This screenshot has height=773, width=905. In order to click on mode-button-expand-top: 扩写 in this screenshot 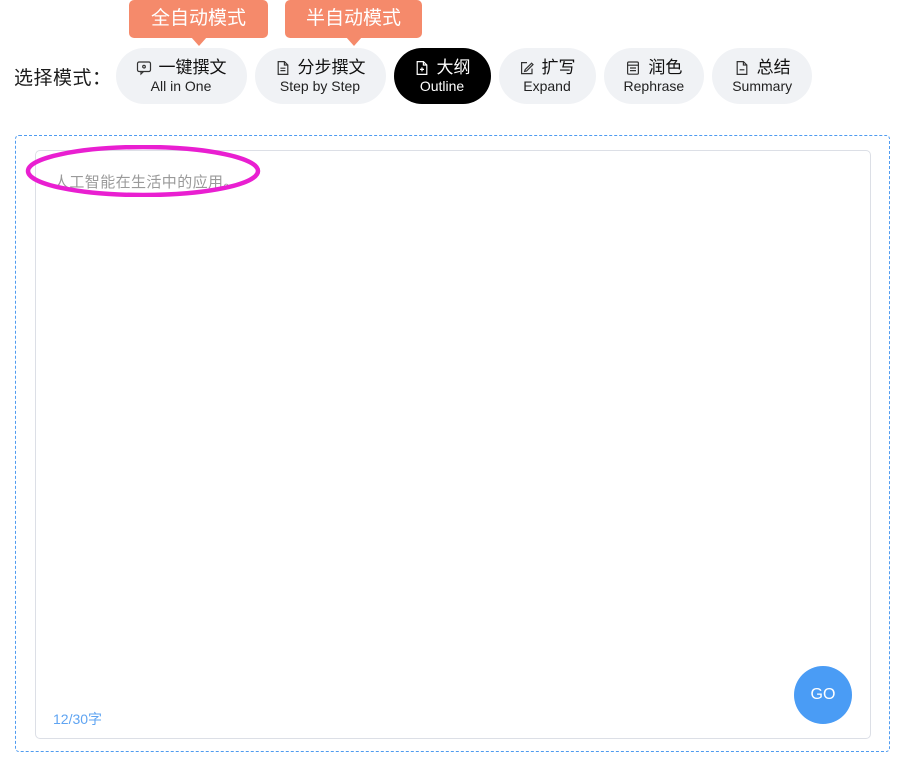, I will do `click(547, 67)`.